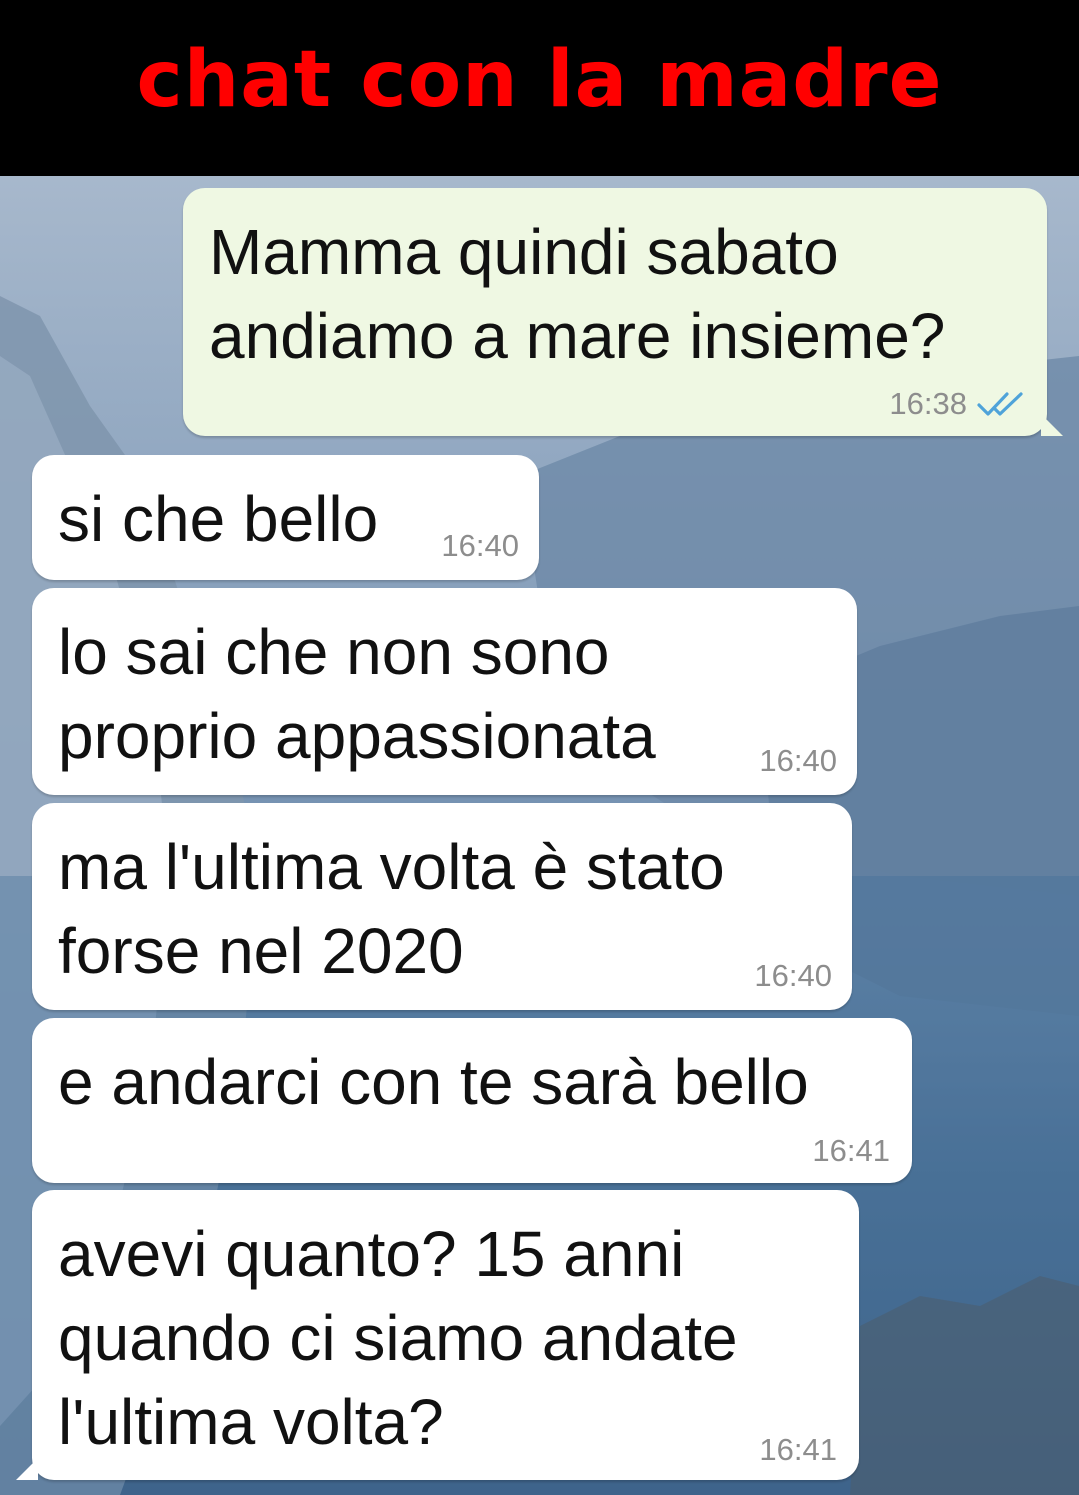 This screenshot has width=1079, height=1495. I want to click on message-meta: 16:38, so click(957, 404).